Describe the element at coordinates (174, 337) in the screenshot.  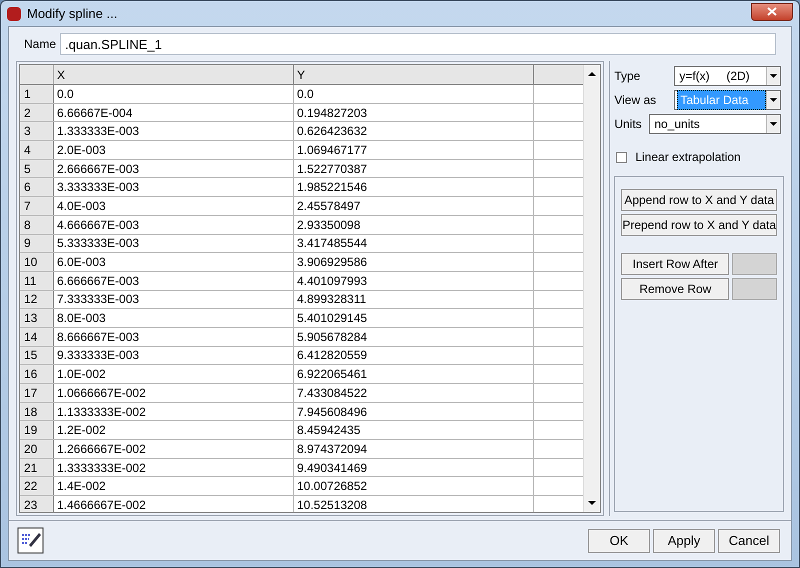
I see `table-cell: 8.666667E-003` at that location.